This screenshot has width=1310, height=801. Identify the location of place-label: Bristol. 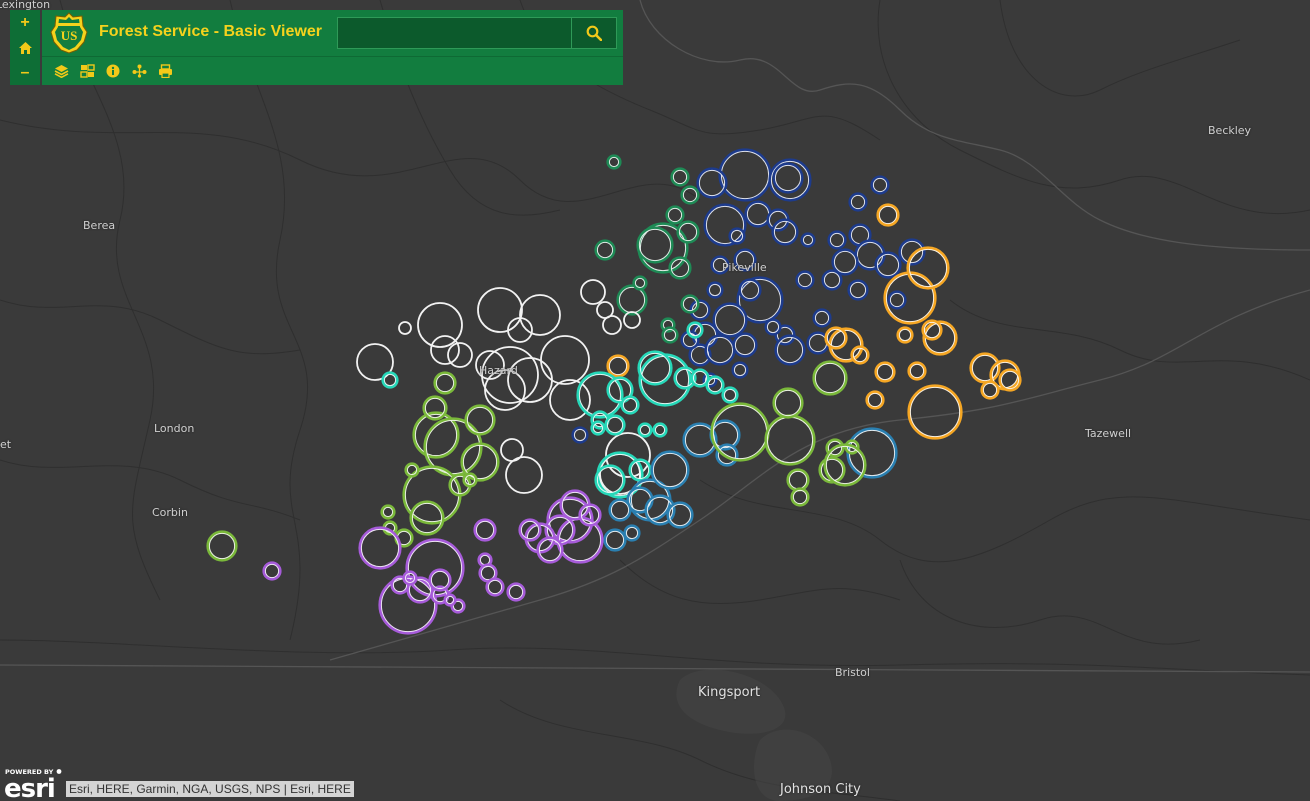
(852, 672).